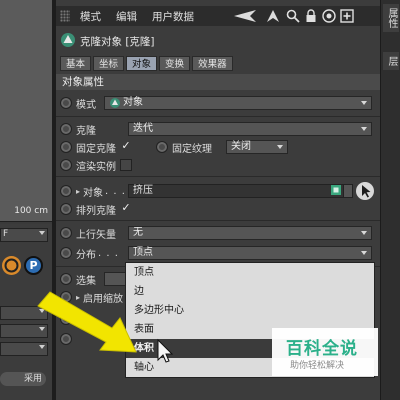 Image resolution: width=400 pixels, height=400 pixels. What do you see at coordinates (90, 16) in the screenshot?
I see `menu-mode: 模式` at bounding box center [90, 16].